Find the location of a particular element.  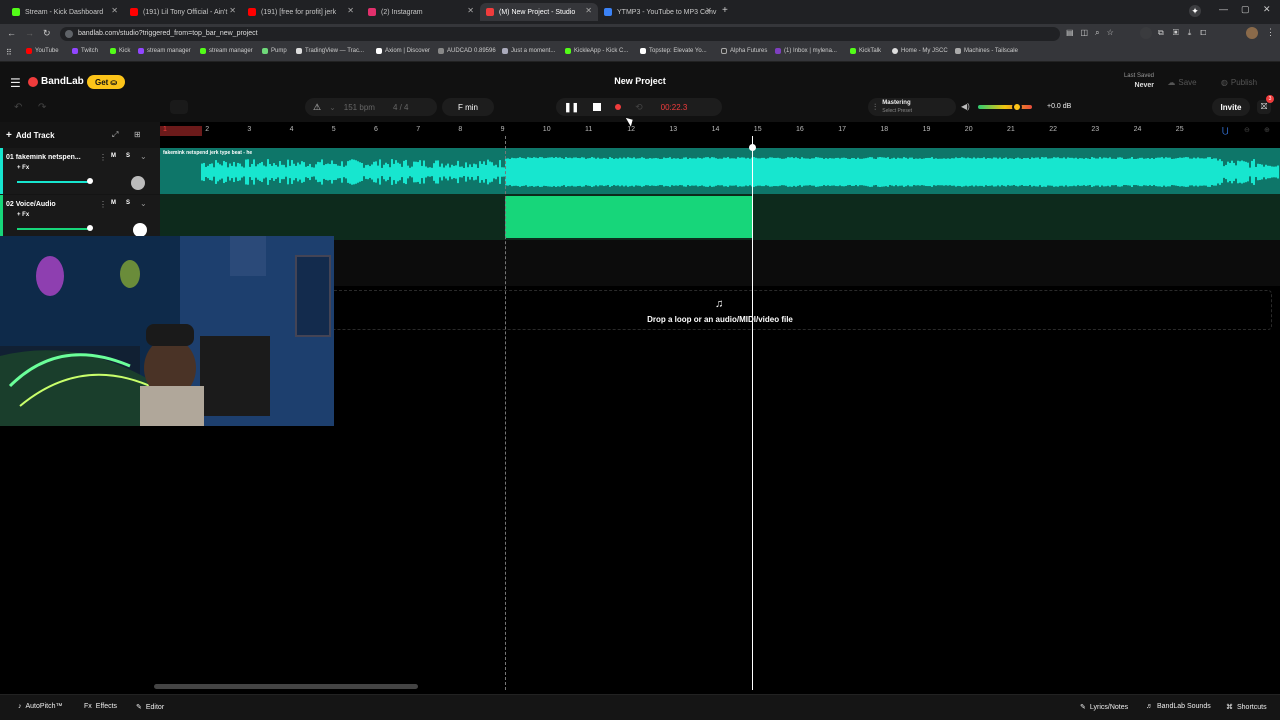

bookmark-pump: Pump is located at coordinates (274, 51).